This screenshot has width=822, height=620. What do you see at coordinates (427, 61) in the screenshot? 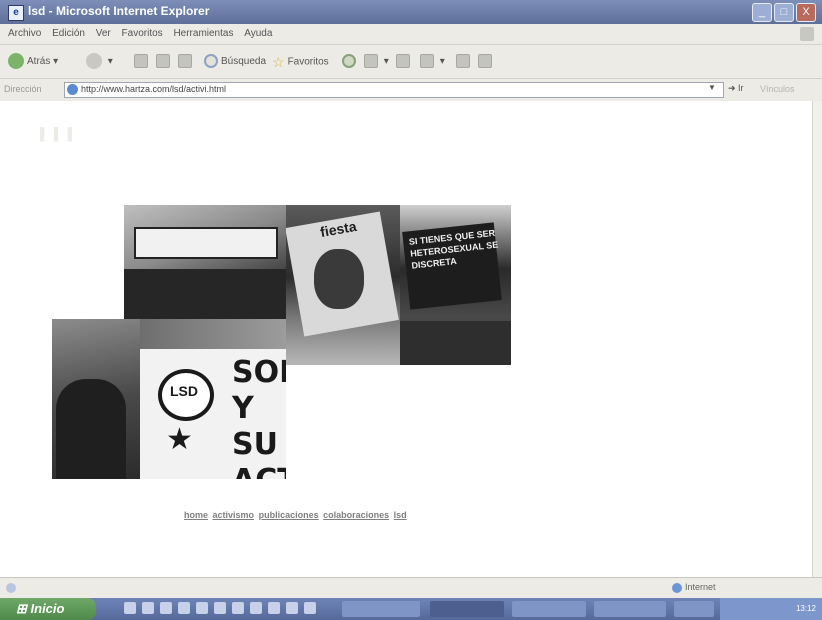
I see `edit-icon` at bounding box center [427, 61].